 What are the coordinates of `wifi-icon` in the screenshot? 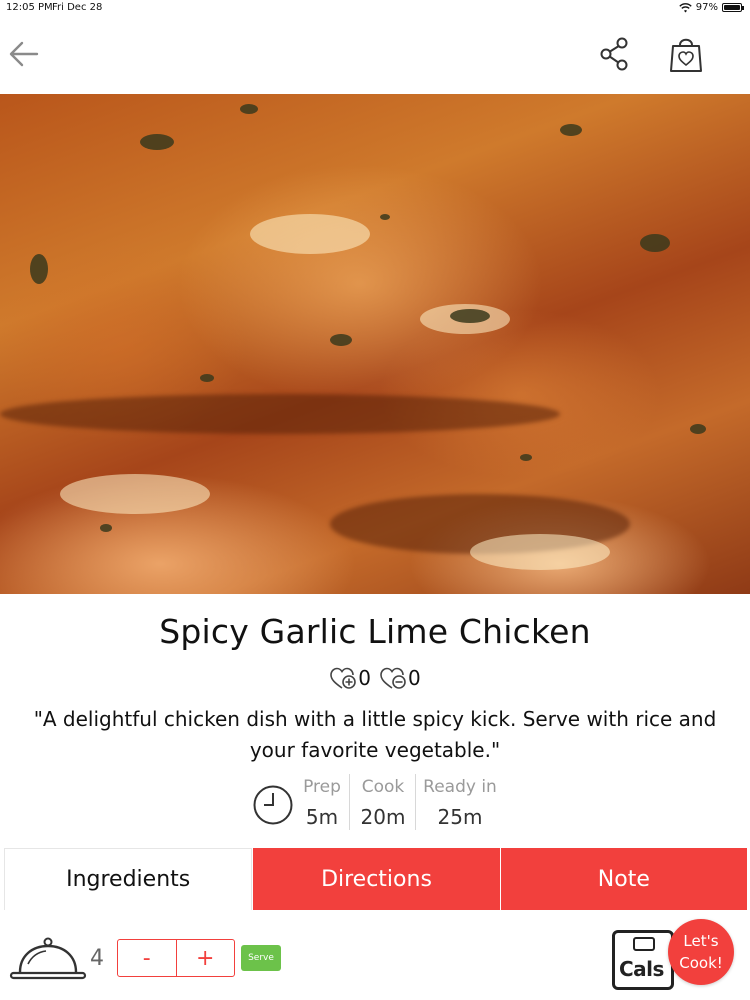 It's located at (685, 7).